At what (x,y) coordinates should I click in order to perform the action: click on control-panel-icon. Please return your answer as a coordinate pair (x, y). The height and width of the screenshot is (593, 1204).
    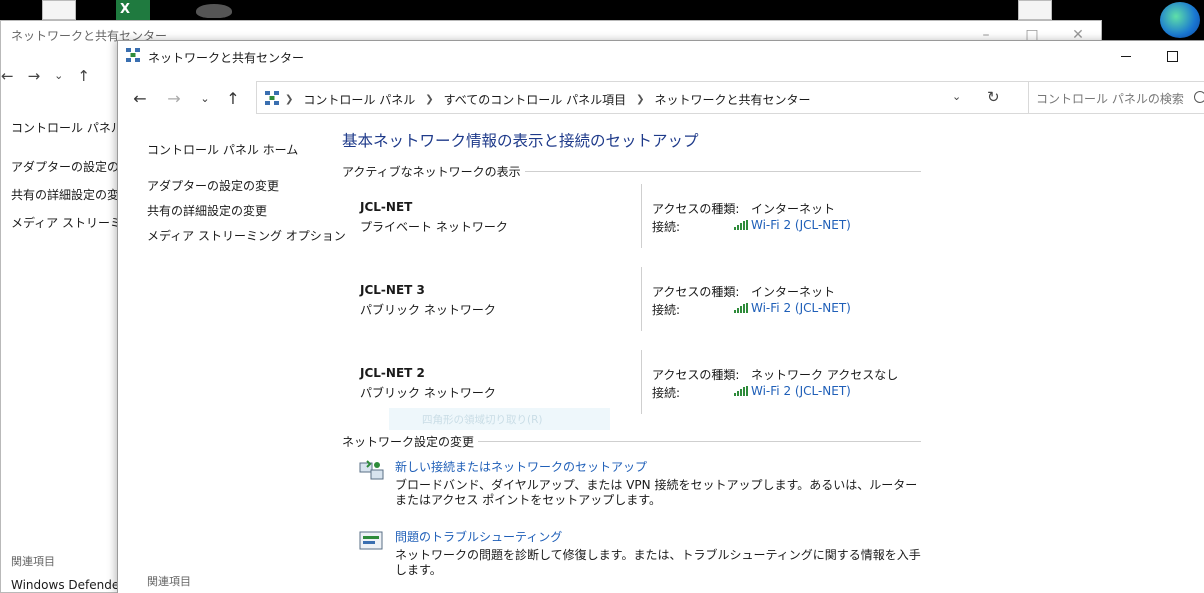
    Looking at the image, I should click on (272, 98).